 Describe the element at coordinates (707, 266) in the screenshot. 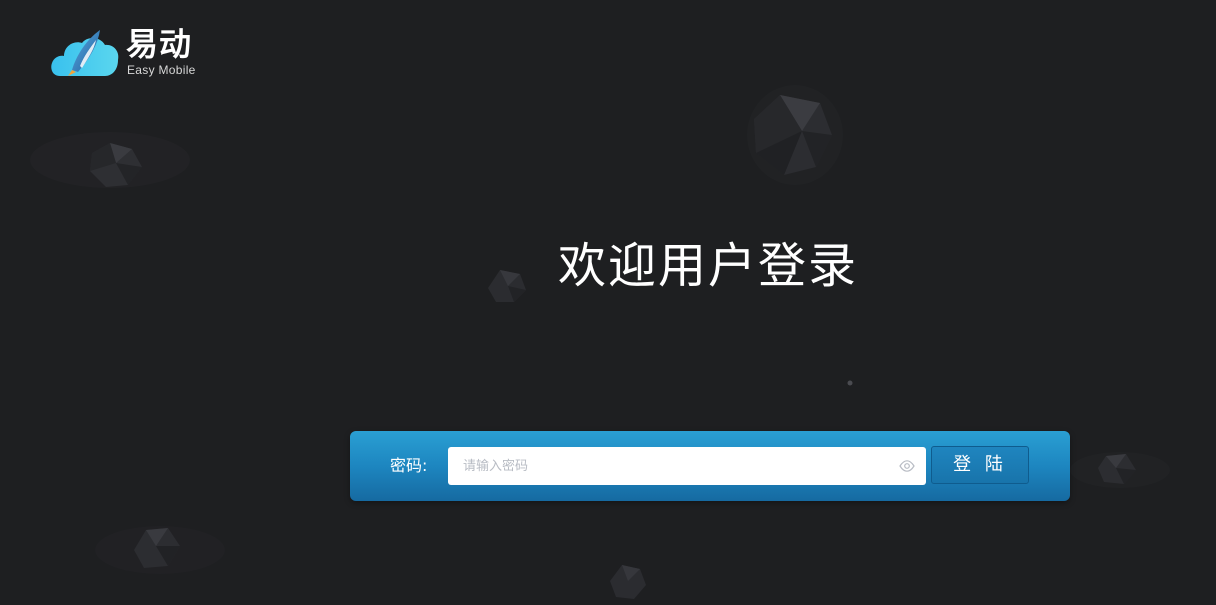

I see `page-title: 欢迎用户登录` at that location.